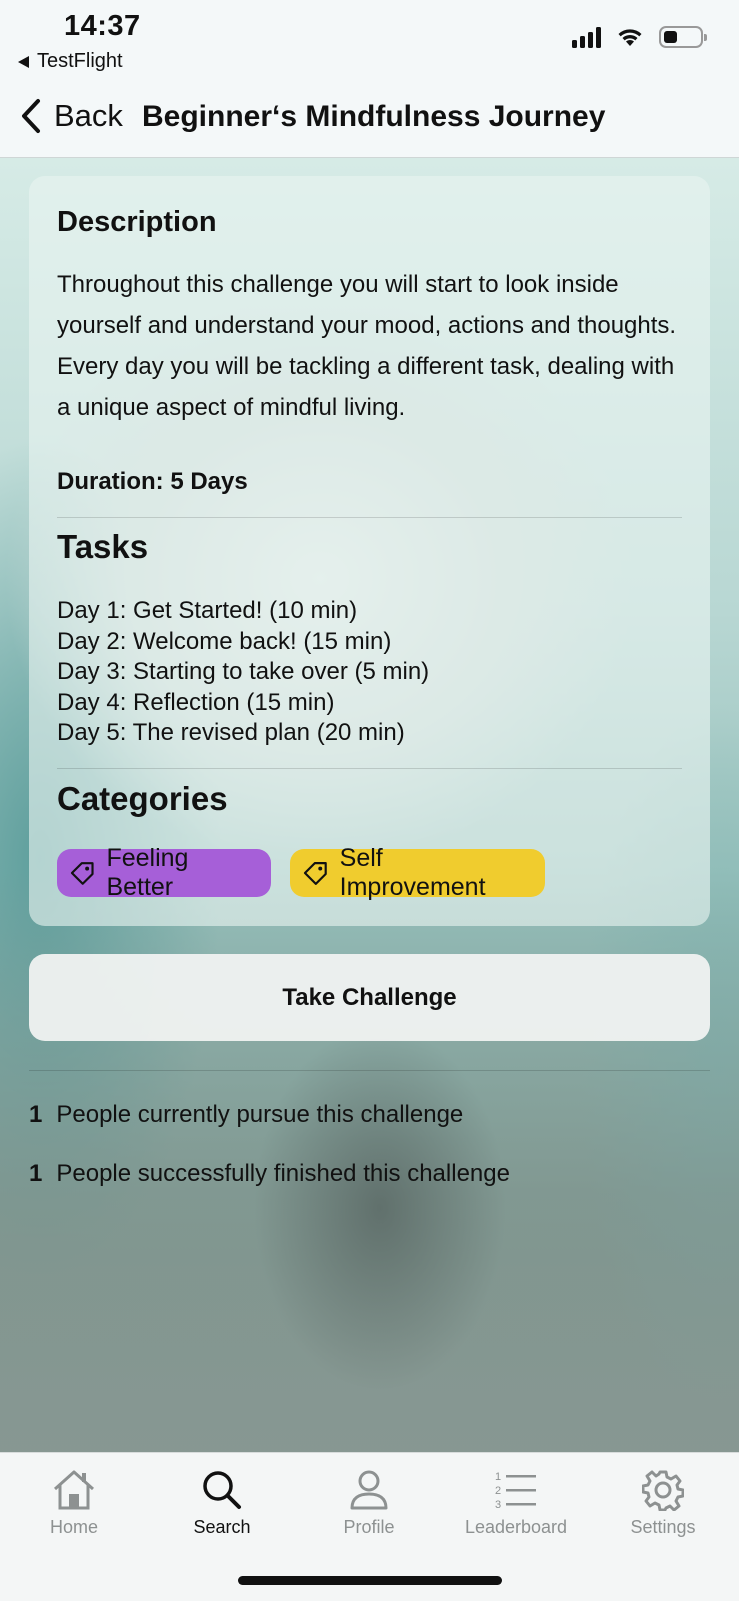 Image resolution: width=739 pixels, height=1601 pixels. What do you see at coordinates (586, 37) in the screenshot?
I see `cellular-signal-icon` at bounding box center [586, 37].